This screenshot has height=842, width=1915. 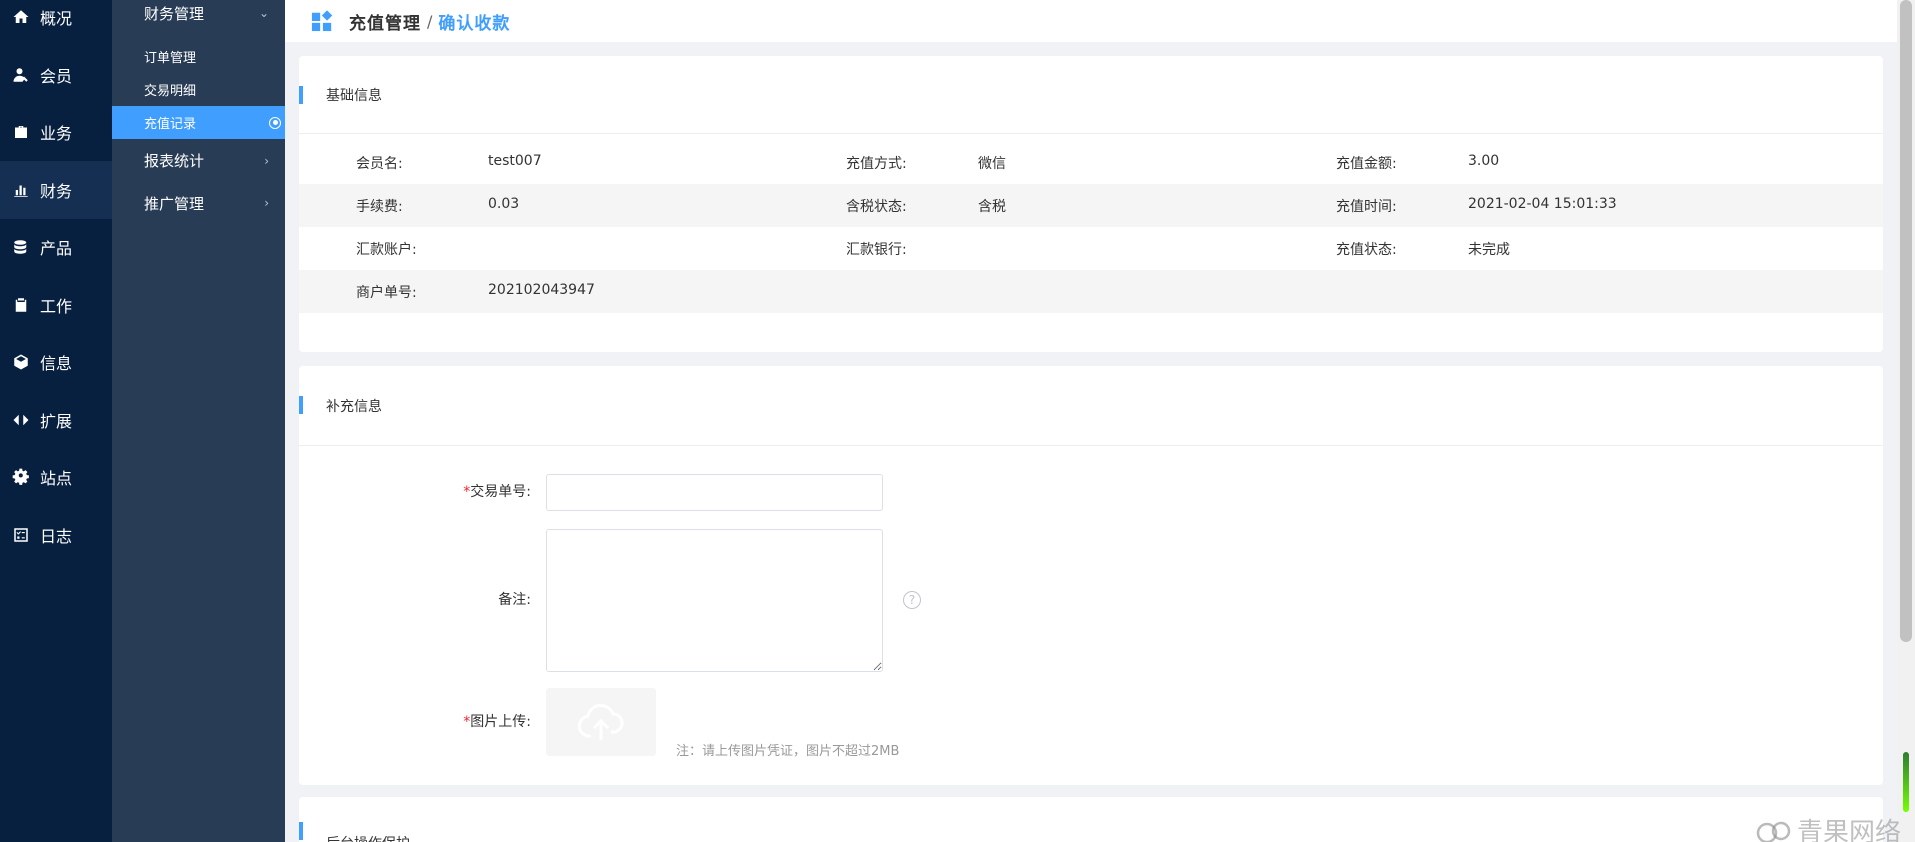 I want to click on section-title: 基础信息, so click(x=1091, y=95).